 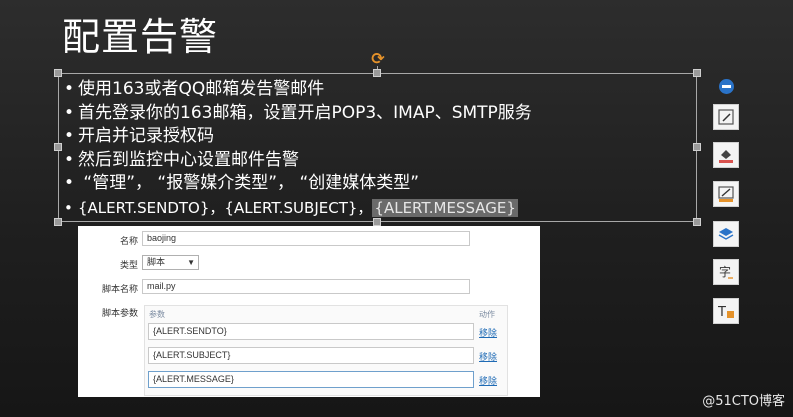 What do you see at coordinates (697, 147) in the screenshot?
I see `resize-handle-mr` at bounding box center [697, 147].